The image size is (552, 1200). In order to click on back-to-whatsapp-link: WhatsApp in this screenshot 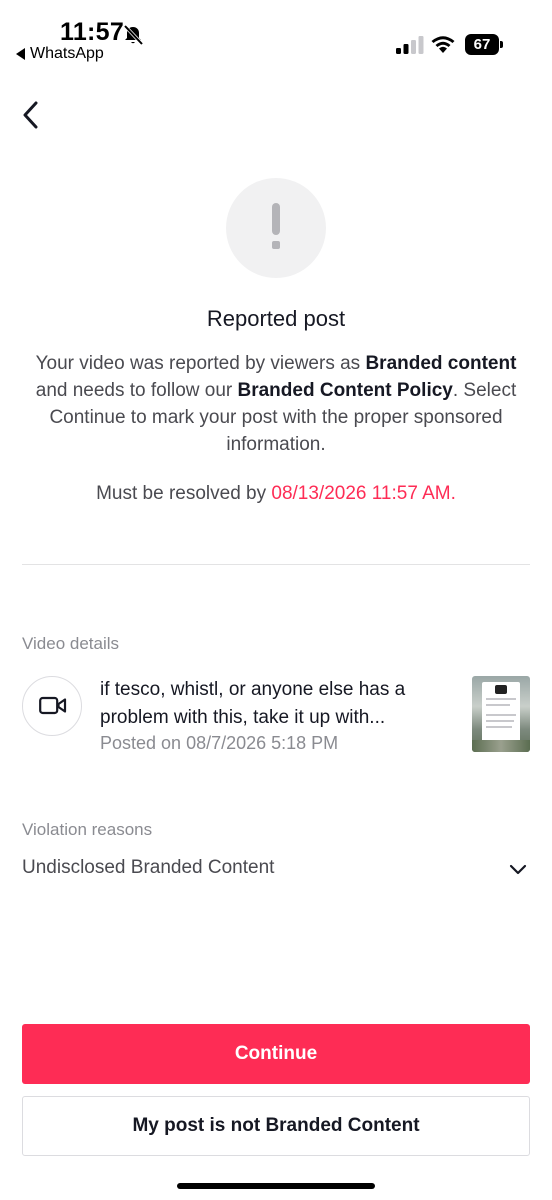, I will do `click(60, 54)`.